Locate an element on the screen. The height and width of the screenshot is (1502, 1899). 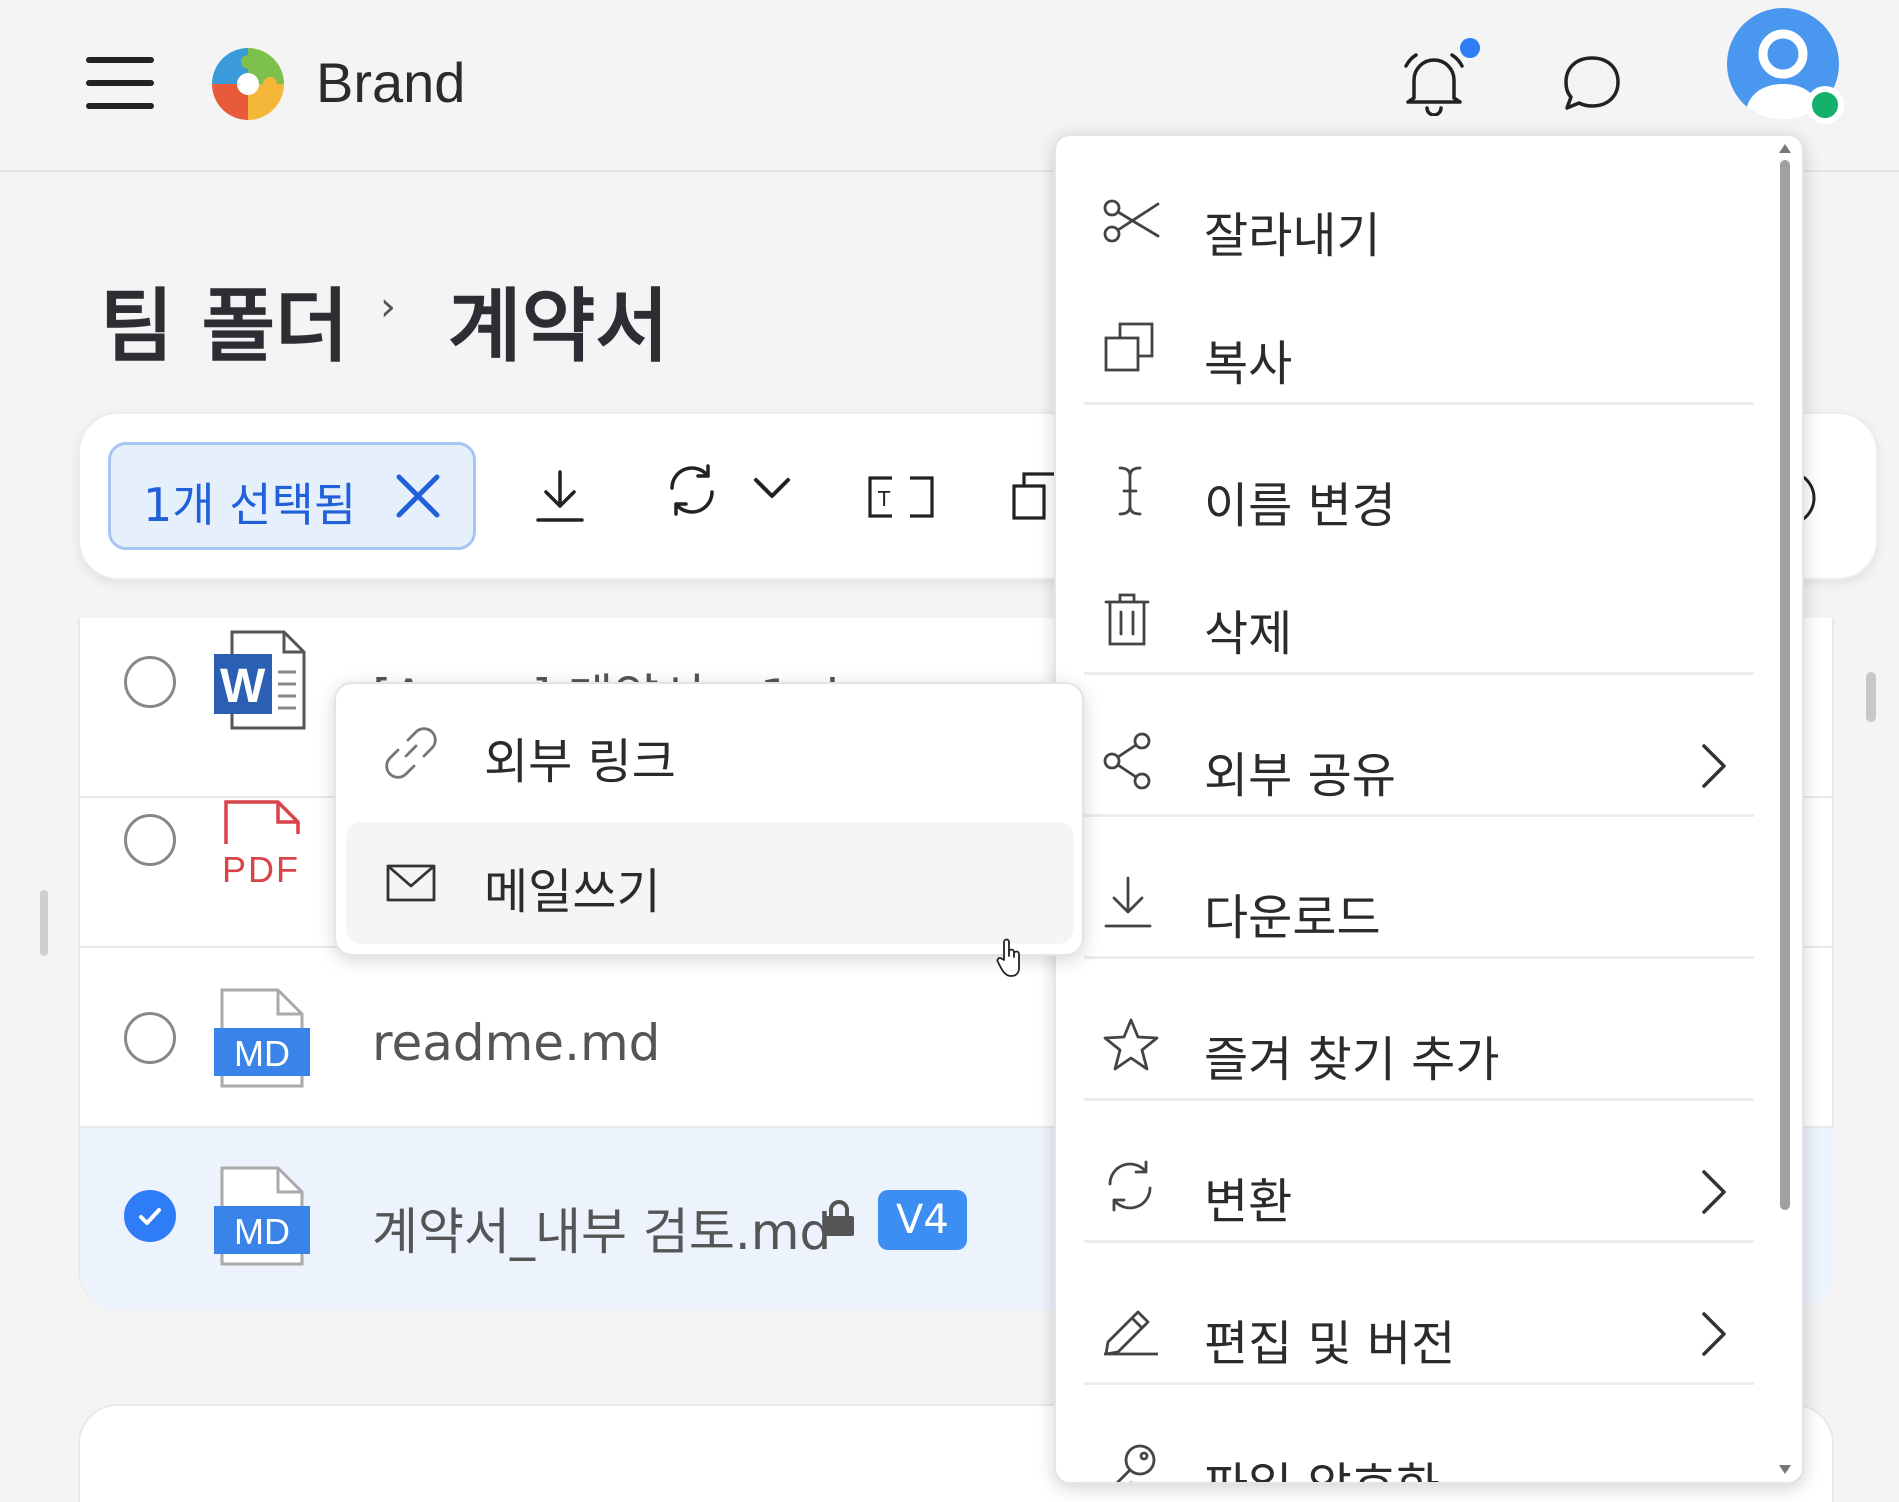
text-cursor-icon is located at coordinates (1131, 491).